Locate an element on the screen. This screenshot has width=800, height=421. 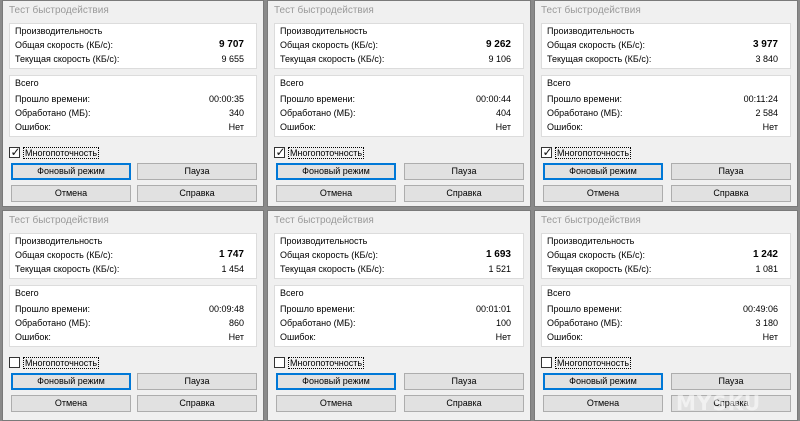
watermark: MYSKU is located at coordinates (719, 403).